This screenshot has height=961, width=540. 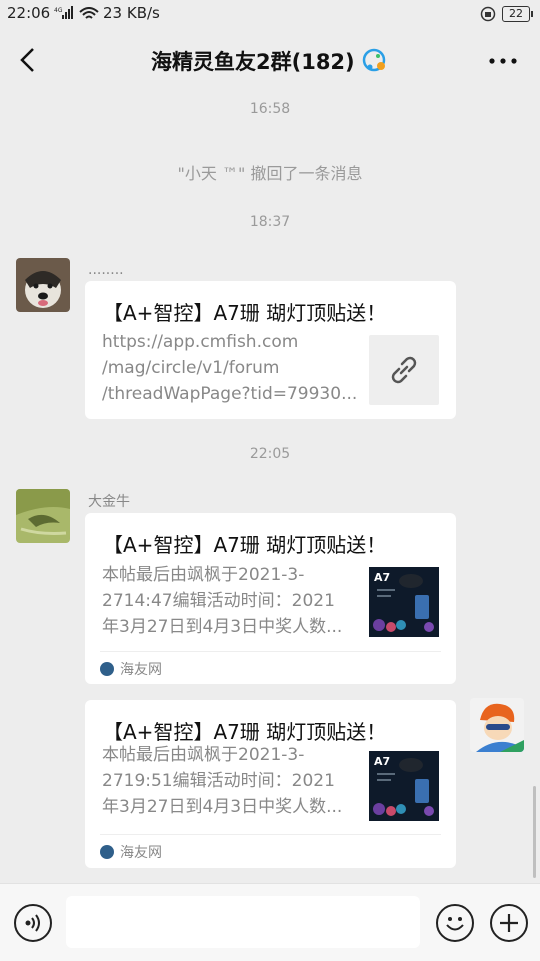 I want to click on status-time: 22:06, so click(x=29, y=13).